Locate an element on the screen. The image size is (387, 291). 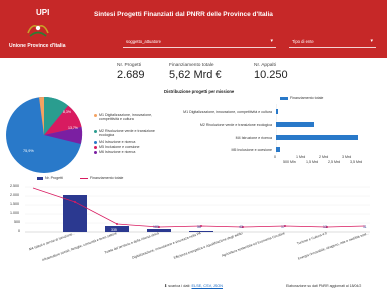
upi-logo: UPI Unione Province d'Italia is located at coordinates (39, 29).